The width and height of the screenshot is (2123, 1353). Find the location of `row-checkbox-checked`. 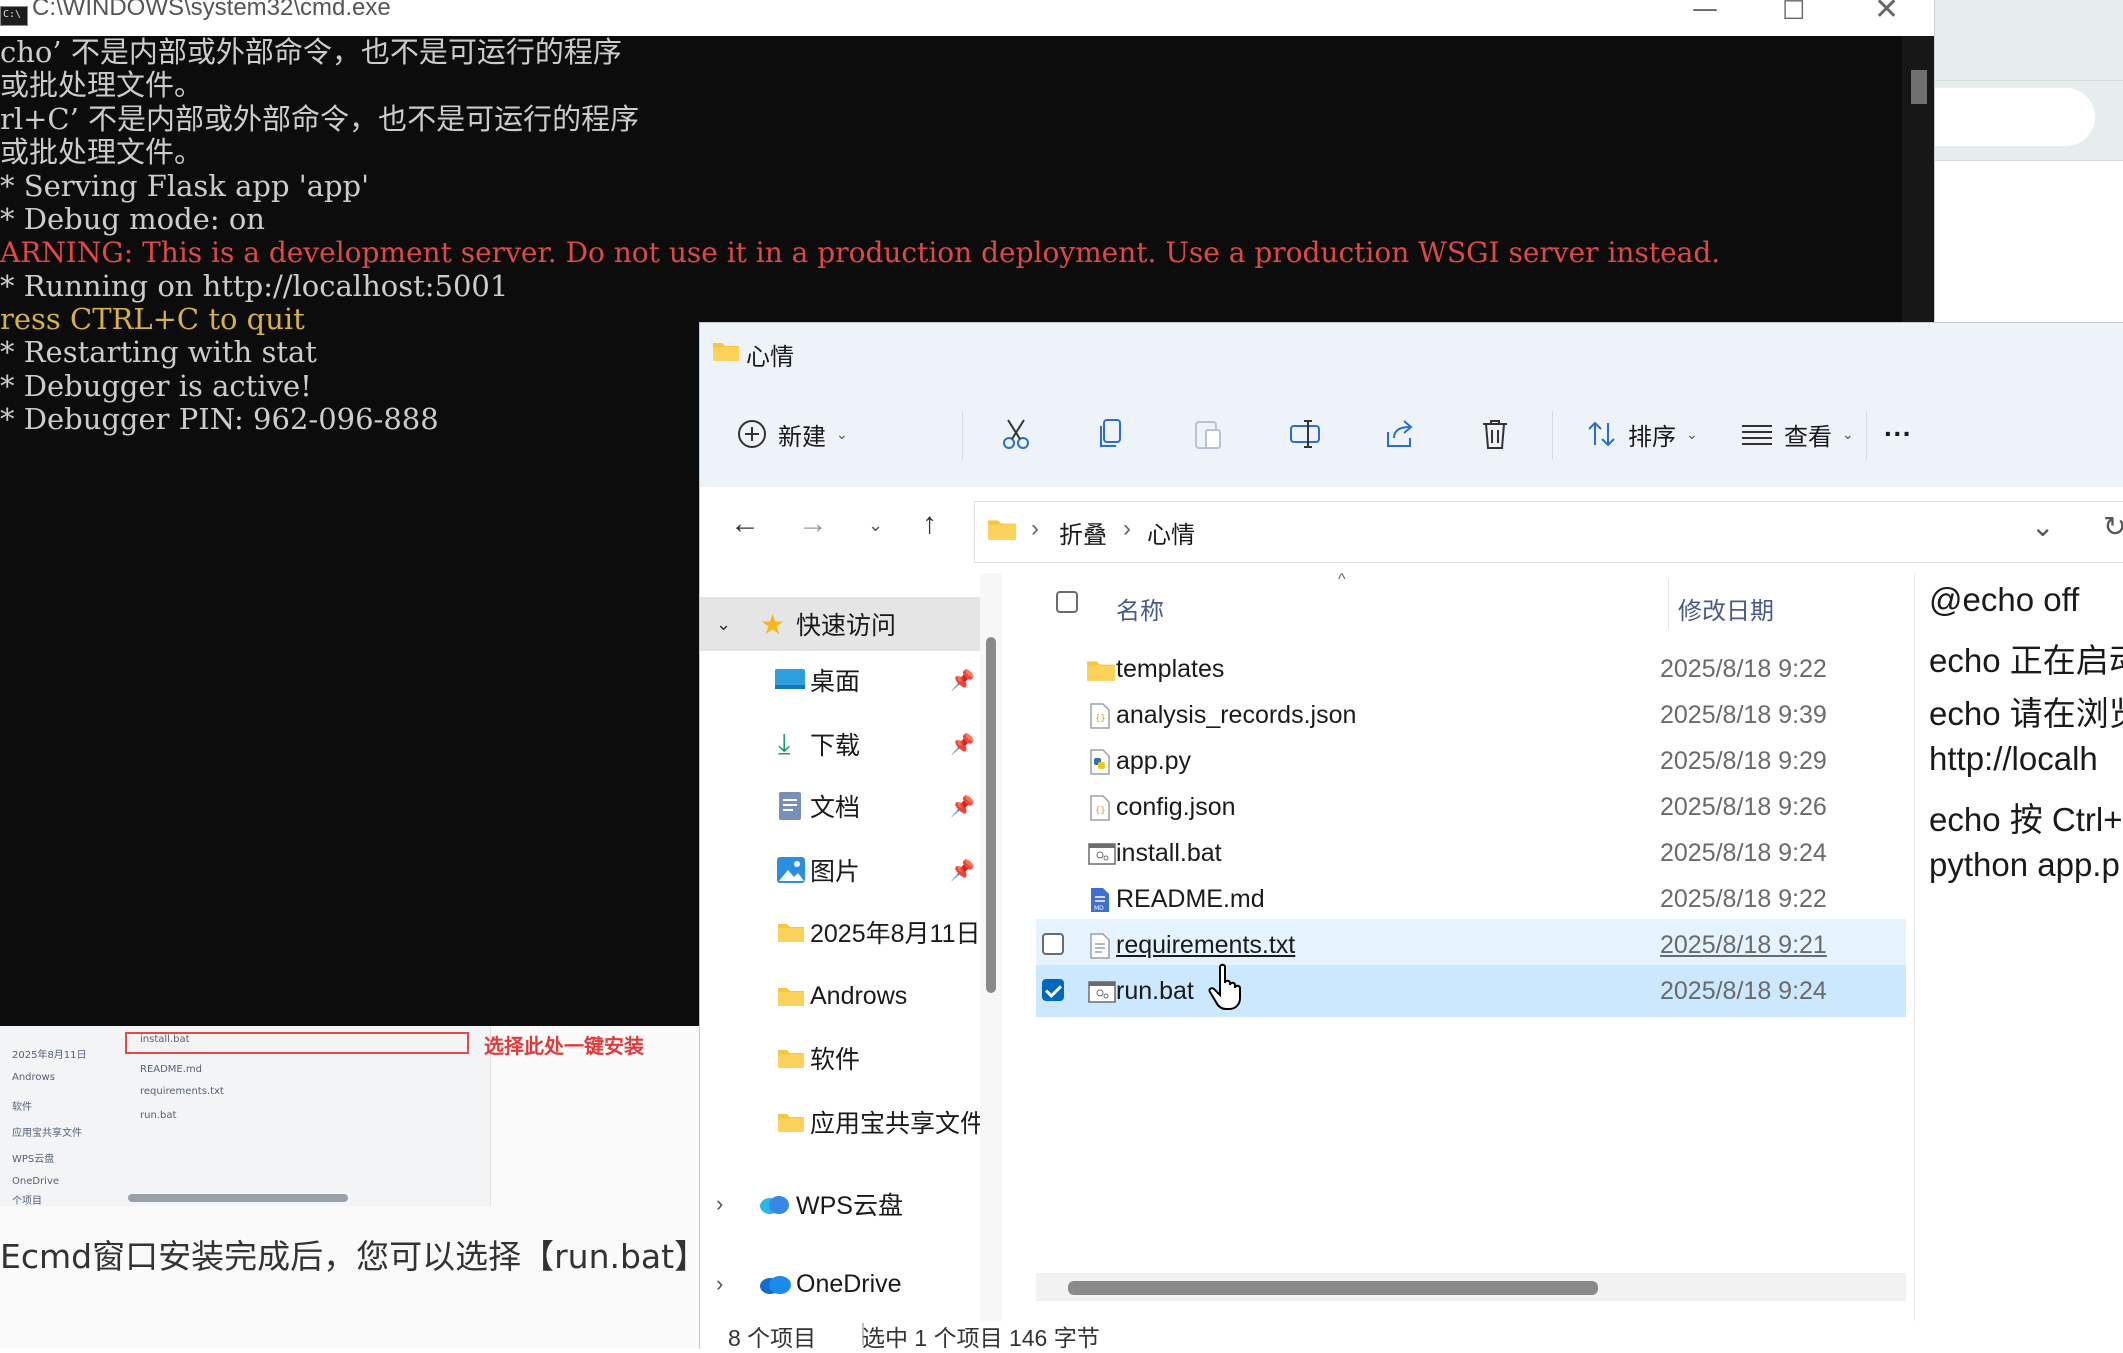

row-checkbox-checked is located at coordinates (1053, 990).